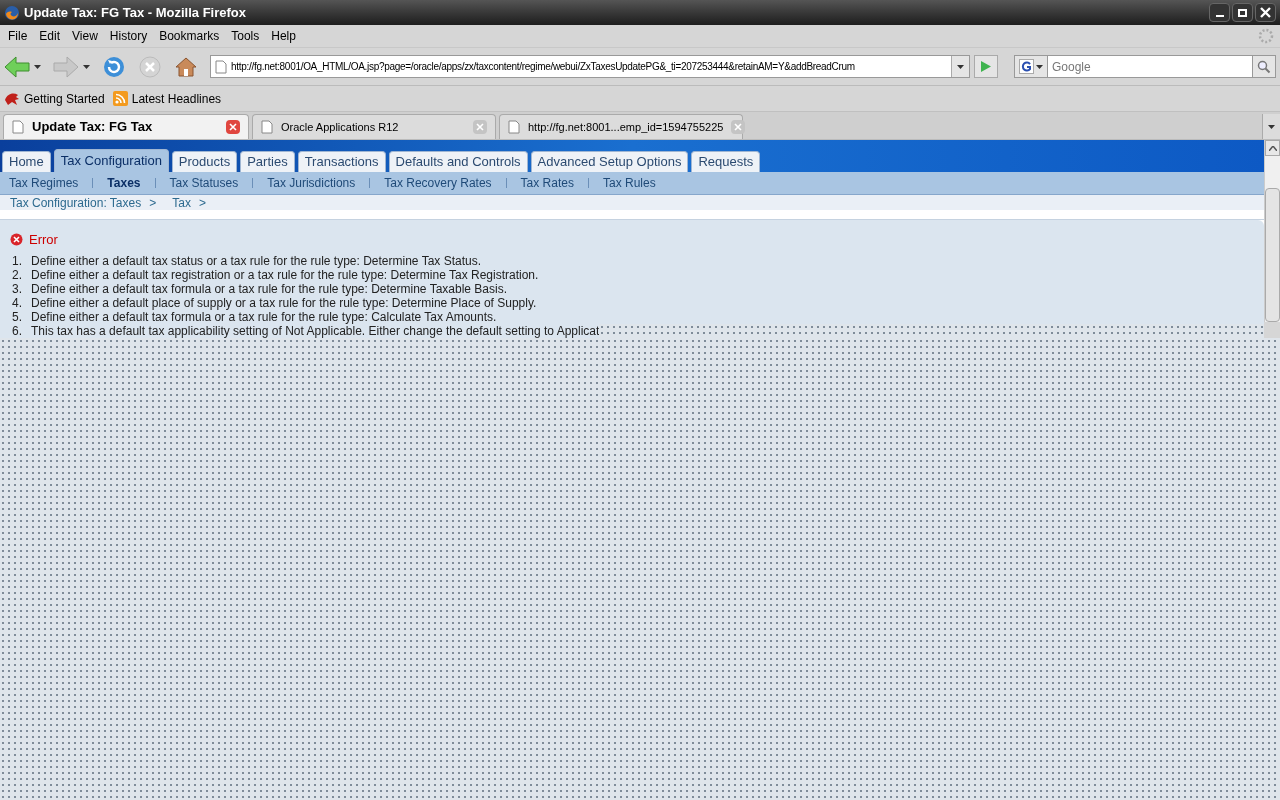 This screenshot has width=1280, height=800. Describe the element at coordinates (629, 183) in the screenshot. I see `sub-tab: Tax Rules` at that location.